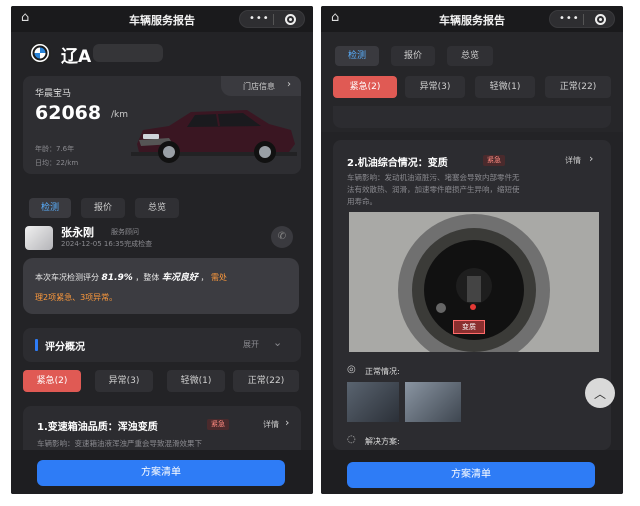 This screenshot has width=640, height=506. I want to click on bmw-logo, so click(40, 53).